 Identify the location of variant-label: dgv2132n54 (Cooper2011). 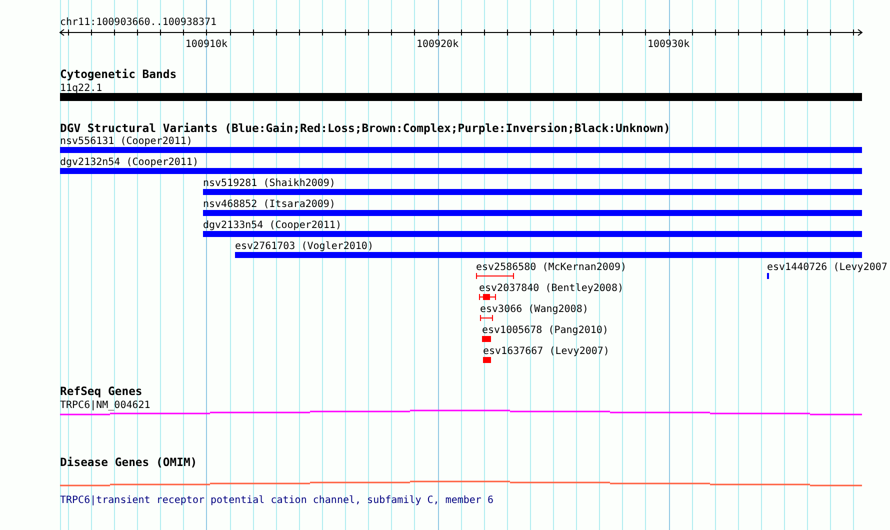
(129, 162).